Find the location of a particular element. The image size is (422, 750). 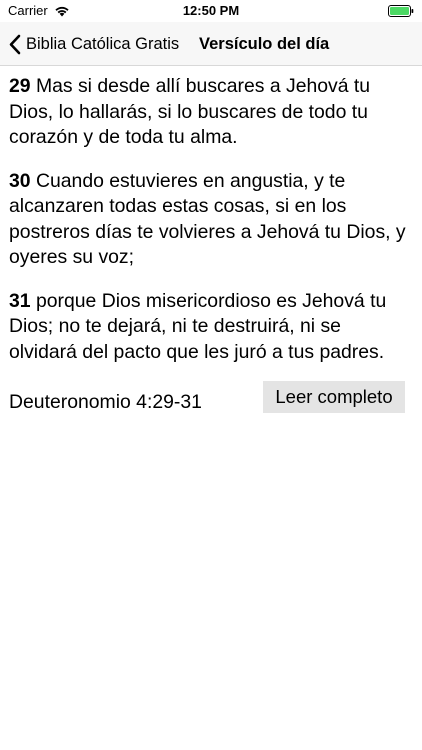

verse-number: 29 is located at coordinates (20, 86).